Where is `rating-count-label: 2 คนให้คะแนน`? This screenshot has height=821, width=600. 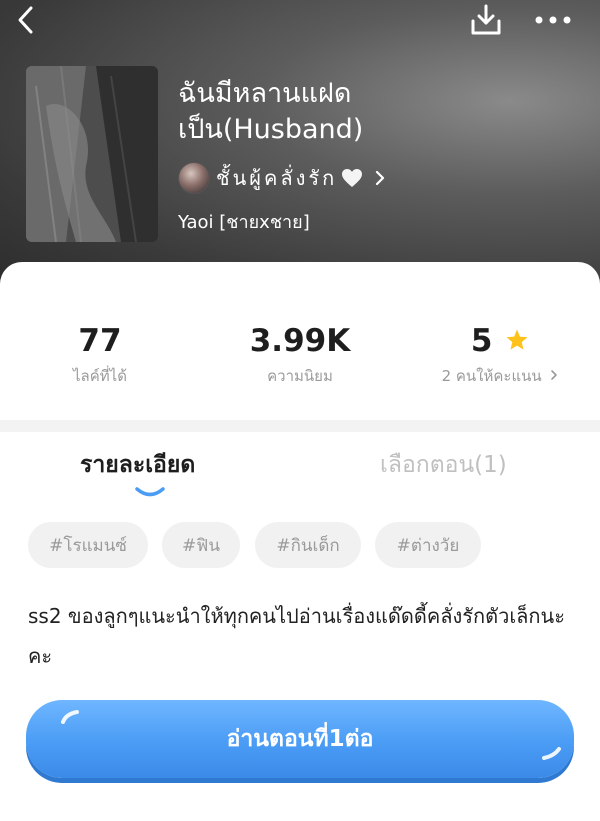 rating-count-label: 2 คนให้คะแนน is located at coordinates (491, 376).